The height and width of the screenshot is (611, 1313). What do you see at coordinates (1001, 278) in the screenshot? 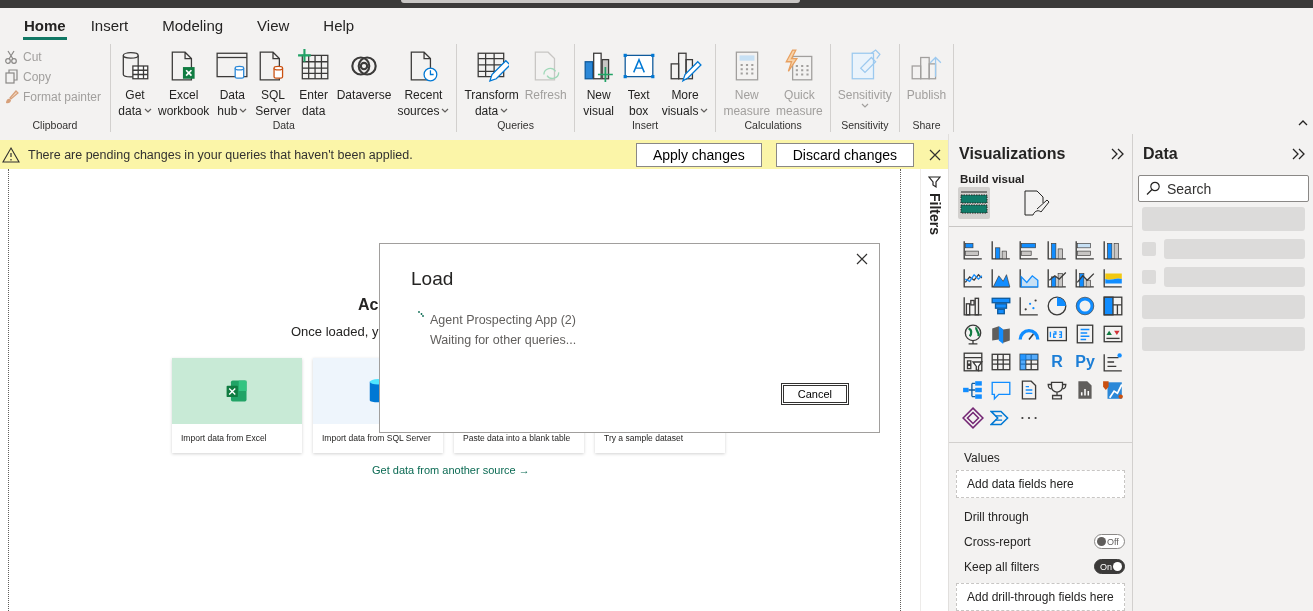
I see `area-chart-icon` at bounding box center [1001, 278].